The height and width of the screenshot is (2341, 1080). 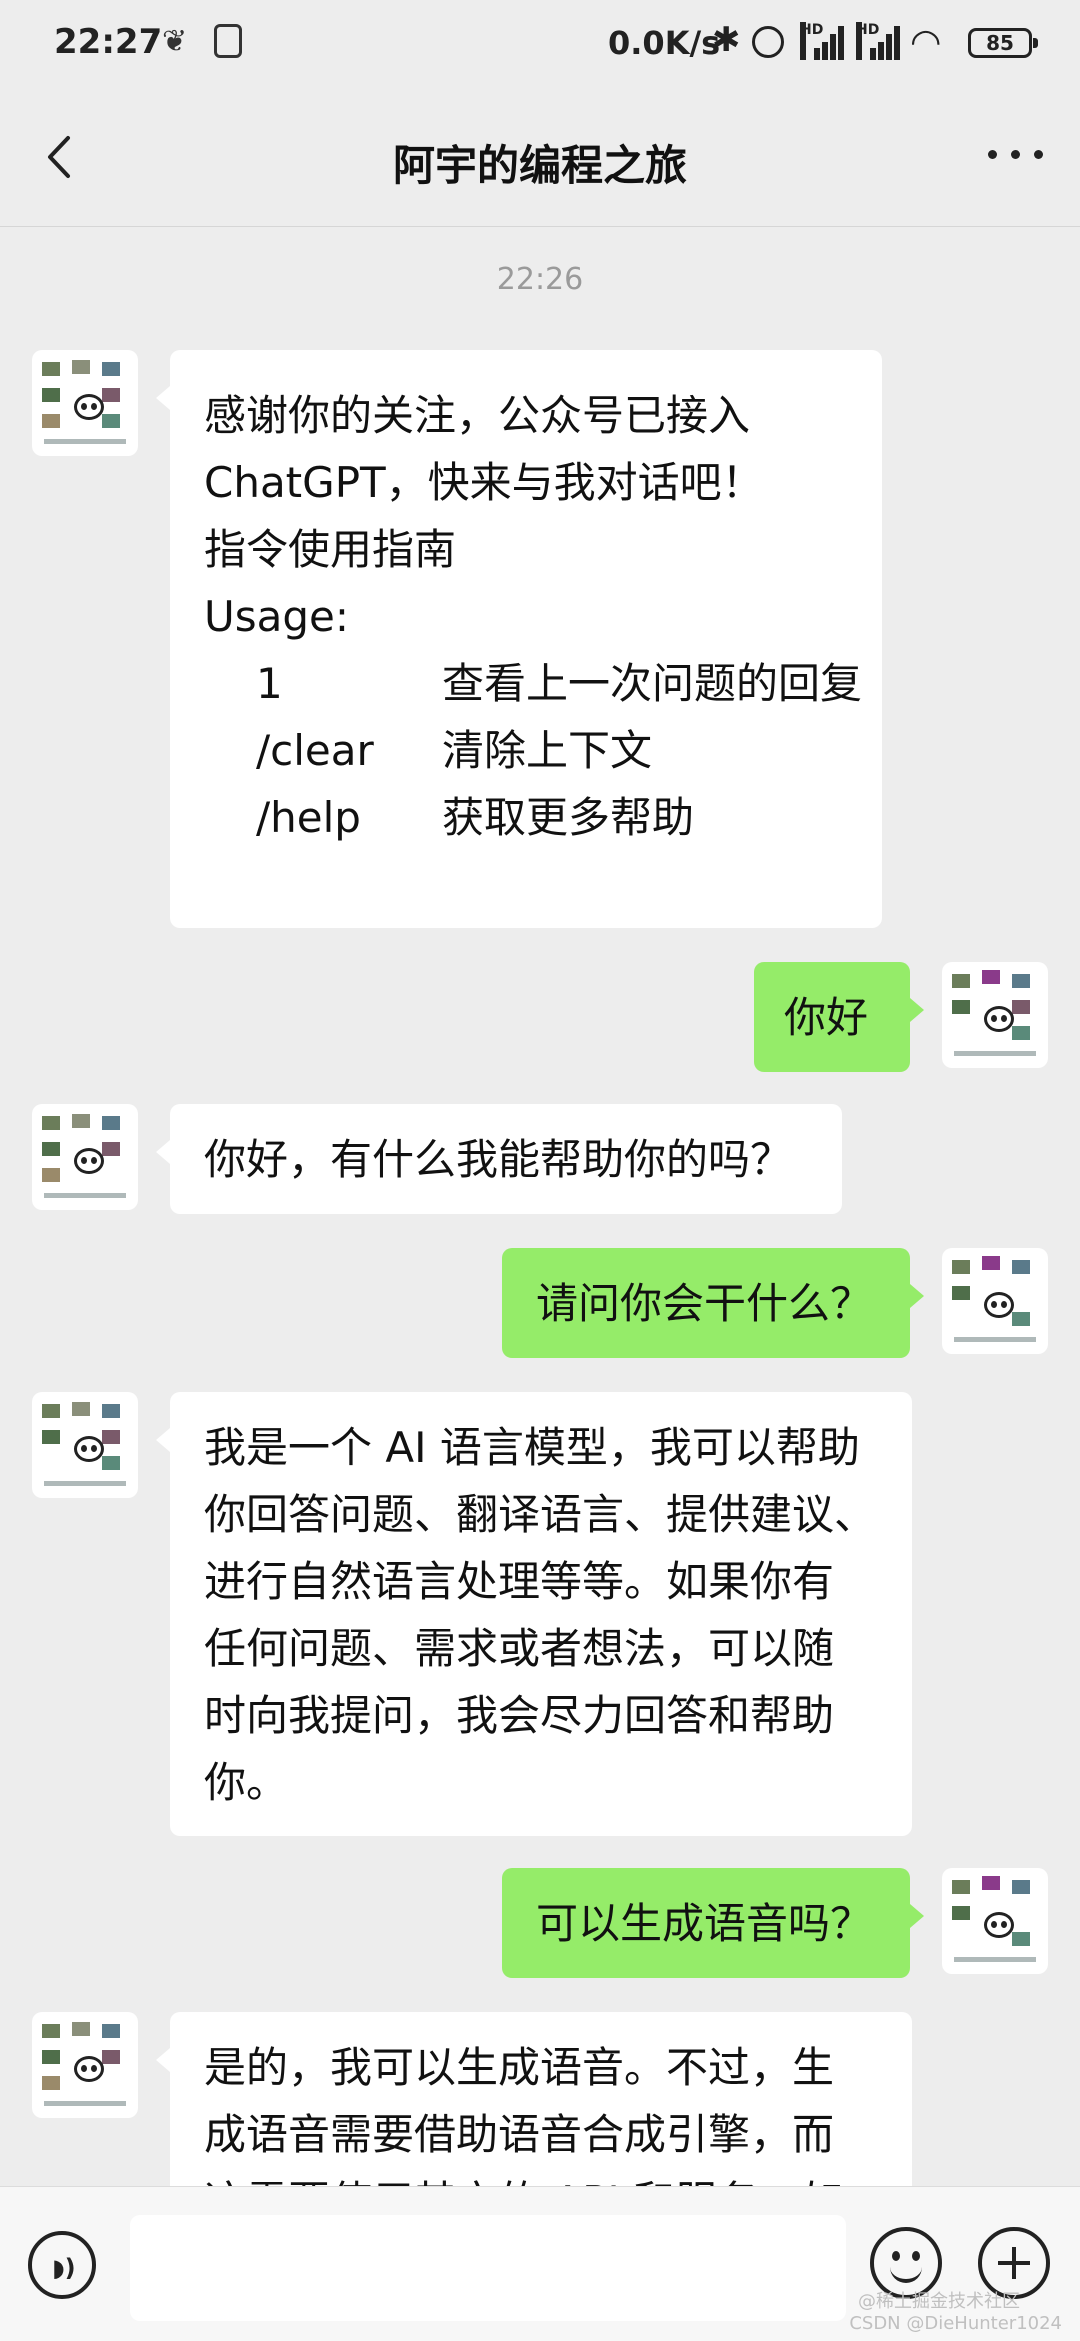 What do you see at coordinates (811, 41) in the screenshot?
I see `hd-label: HD` at bounding box center [811, 41].